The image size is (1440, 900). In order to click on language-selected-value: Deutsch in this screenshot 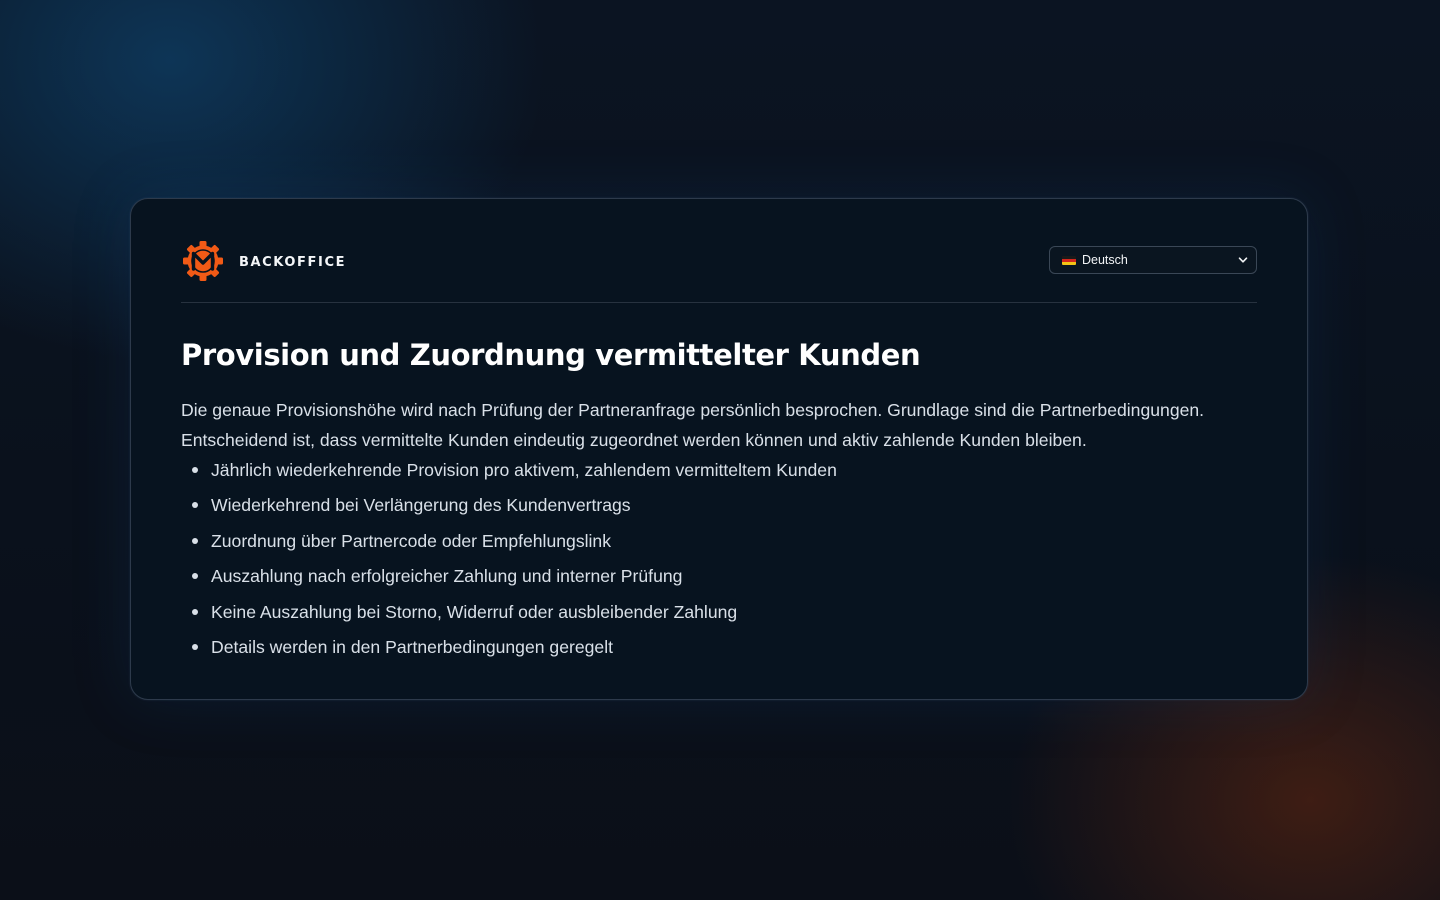, I will do `click(1105, 260)`.